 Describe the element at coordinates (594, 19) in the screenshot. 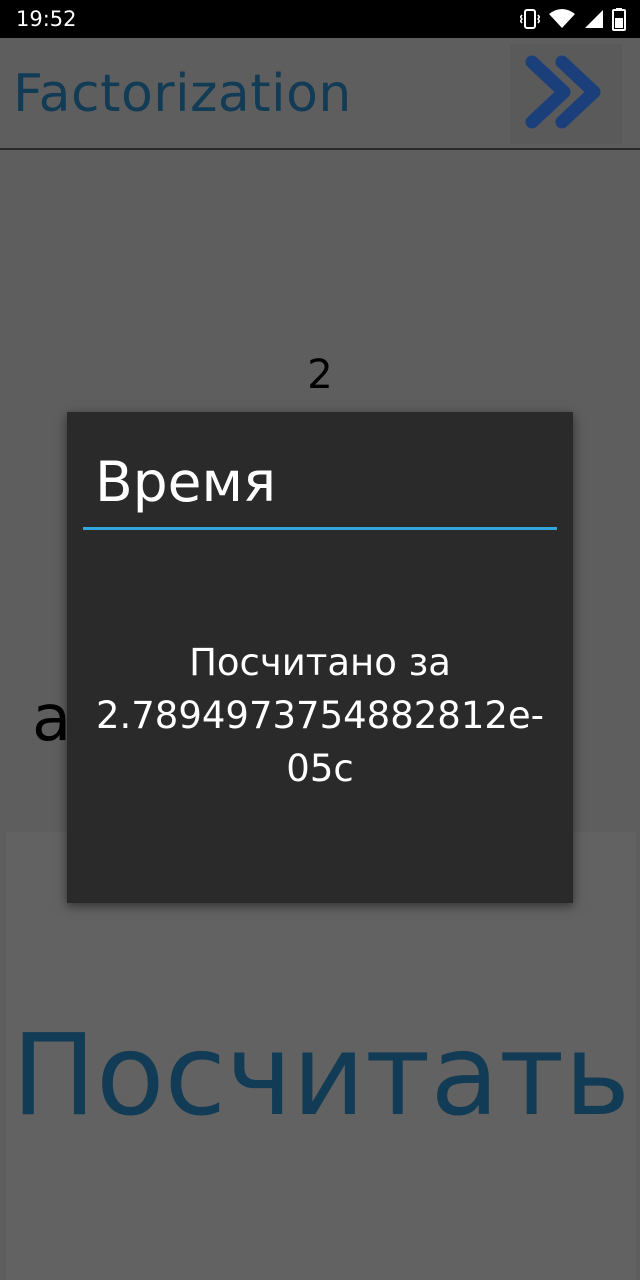

I see `signal-icon` at that location.